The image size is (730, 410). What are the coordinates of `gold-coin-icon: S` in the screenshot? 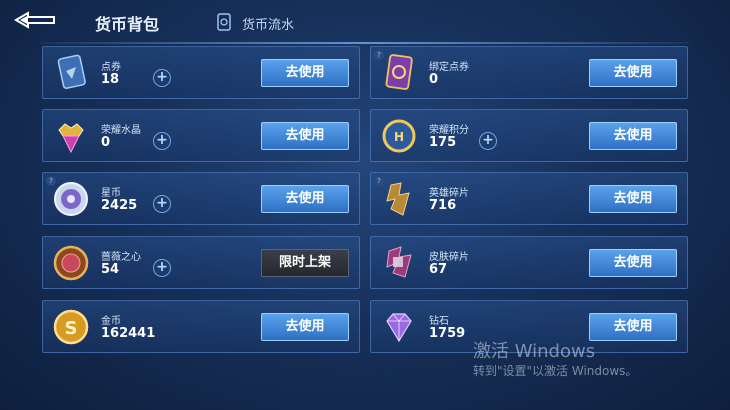 It's located at (71, 327).